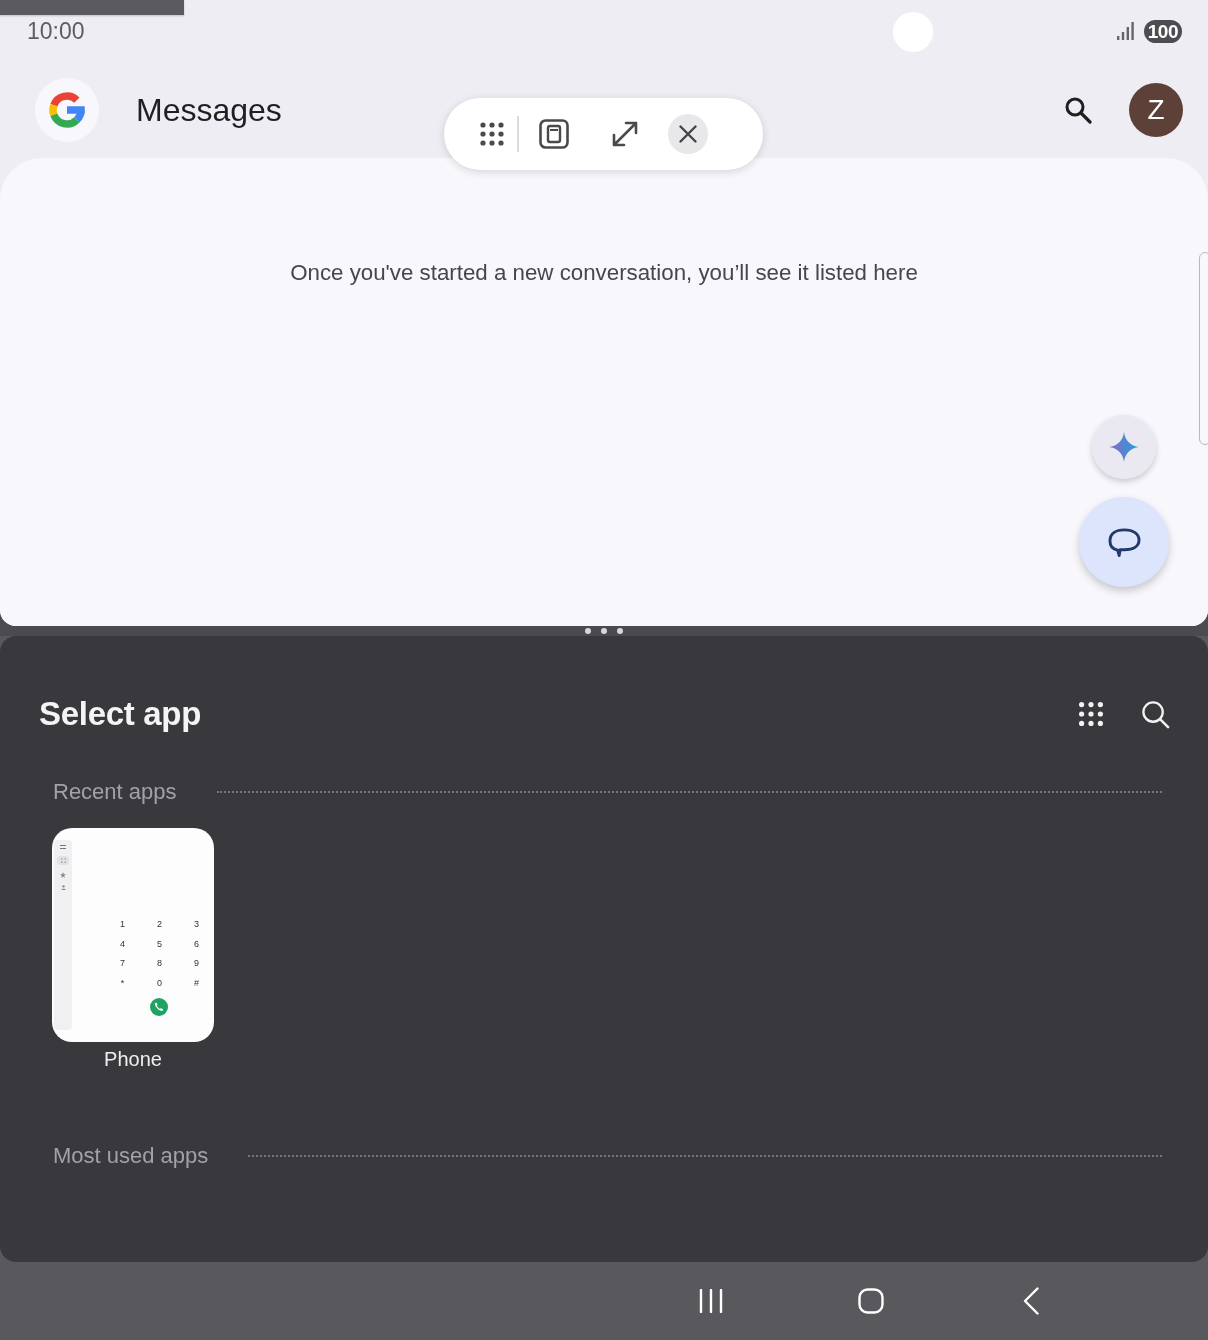  What do you see at coordinates (1162, 31) in the screenshot?
I see `battery-level: 100` at bounding box center [1162, 31].